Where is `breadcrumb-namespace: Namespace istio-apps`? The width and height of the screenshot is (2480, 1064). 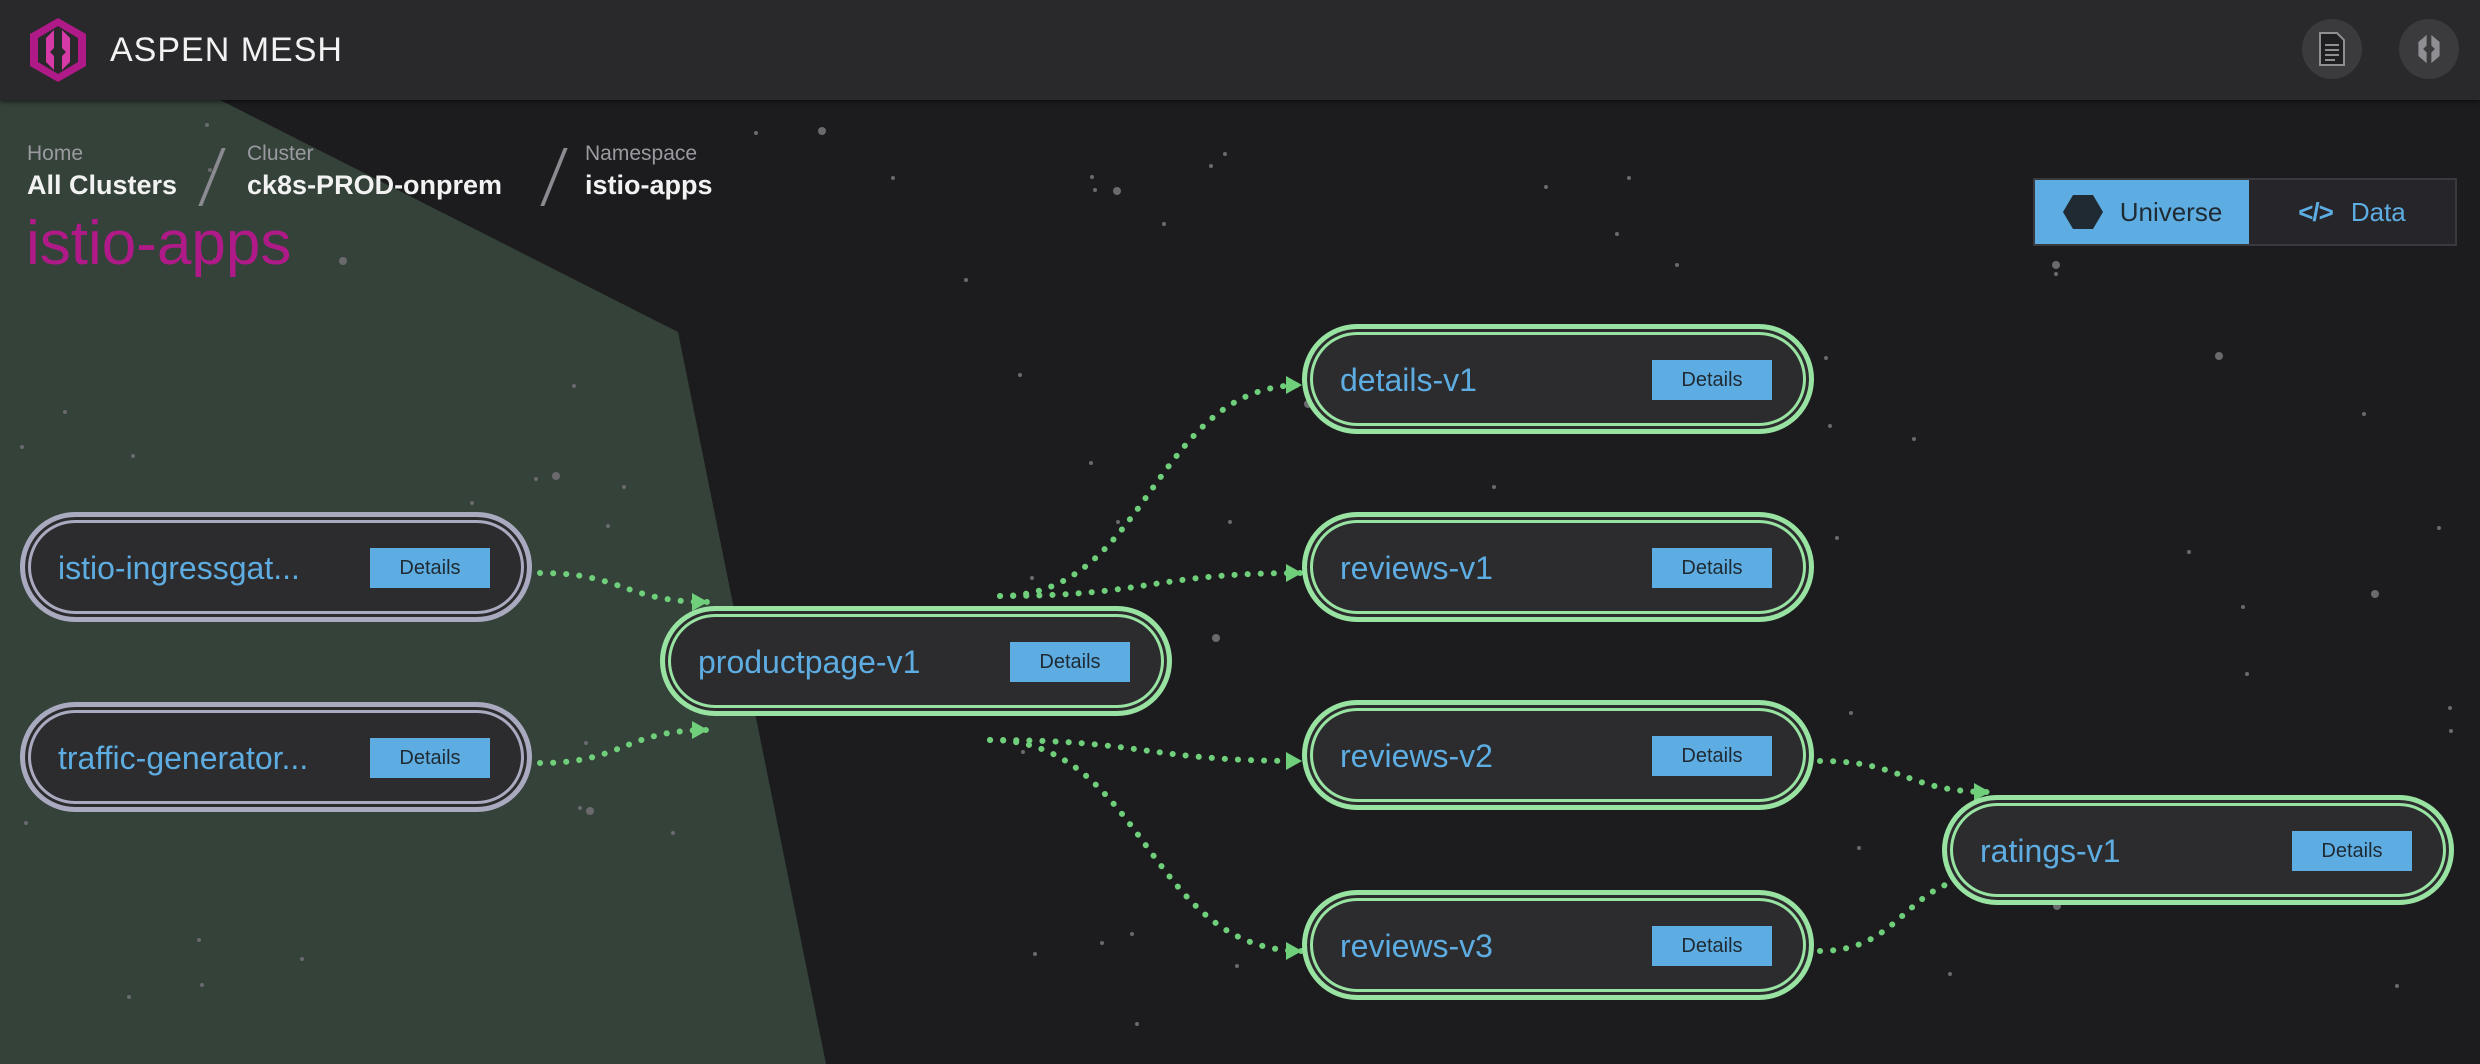
breadcrumb-namespace: Namespace istio-apps is located at coordinates (649, 171).